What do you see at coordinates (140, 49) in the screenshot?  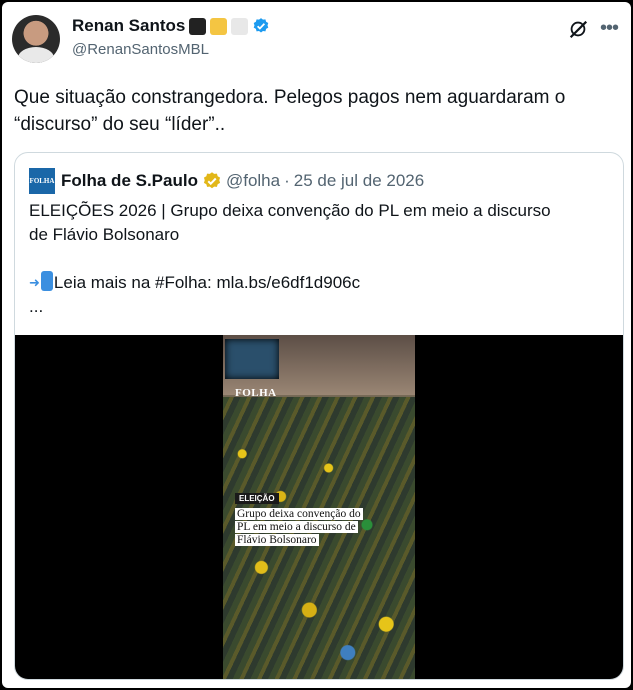 I see `author-handle: @RenanSantosMBL` at bounding box center [140, 49].